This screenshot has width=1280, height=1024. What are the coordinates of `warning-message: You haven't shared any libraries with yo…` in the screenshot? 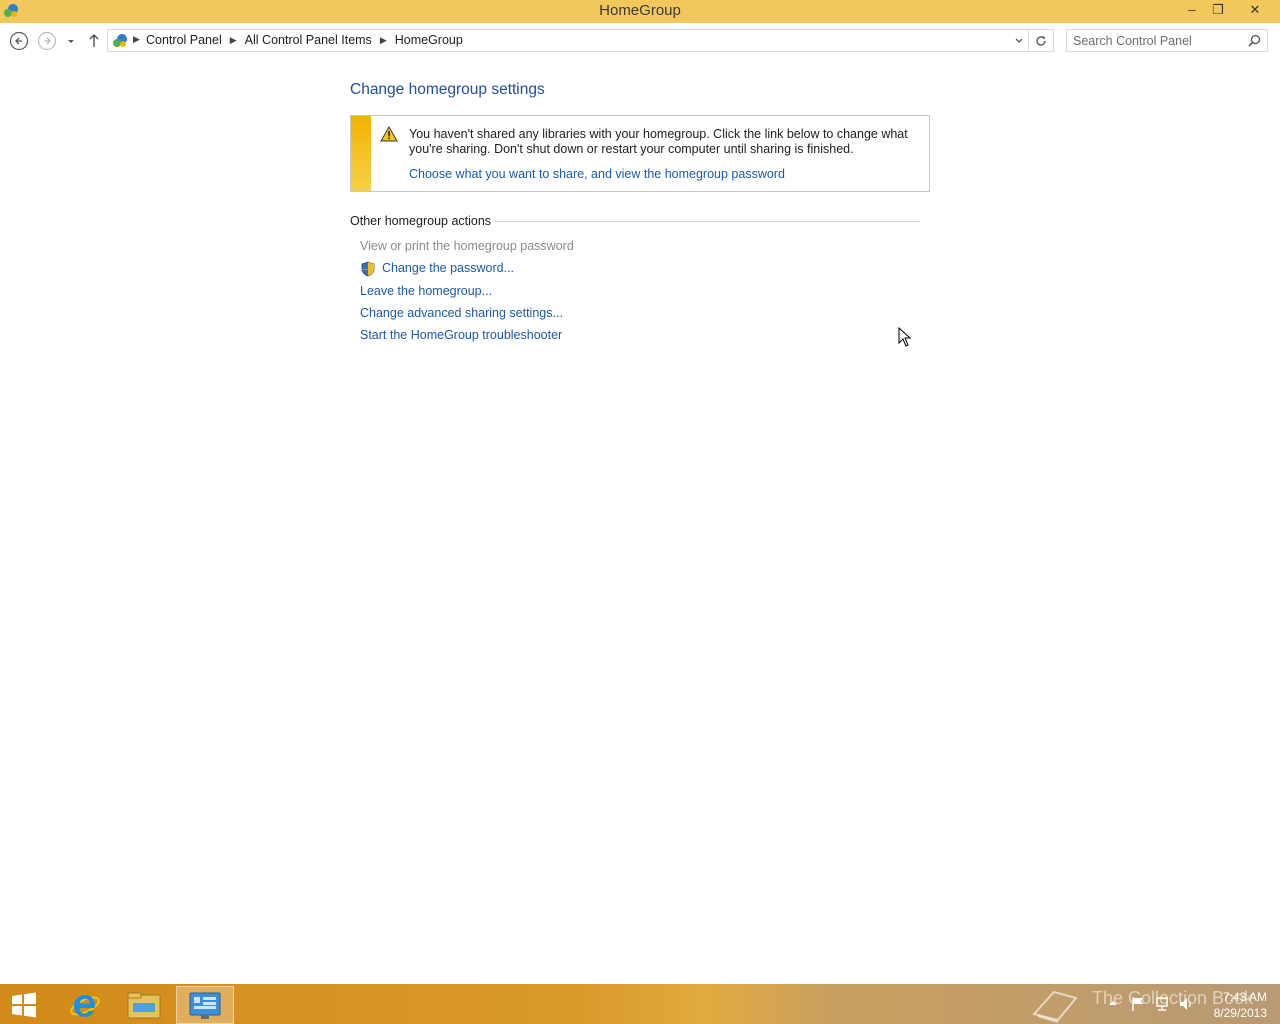 It's located at (658, 141).